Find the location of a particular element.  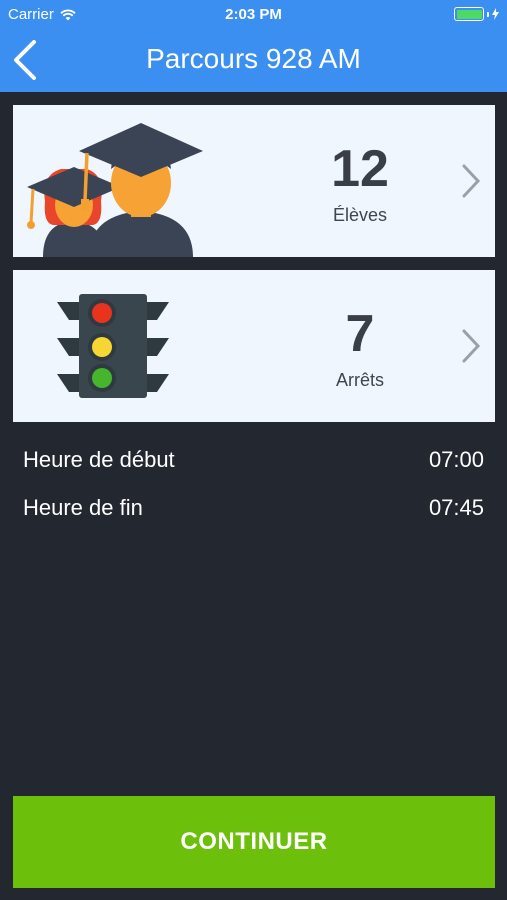

status-bar: Carrier 2:03 PM is located at coordinates (253, 14).